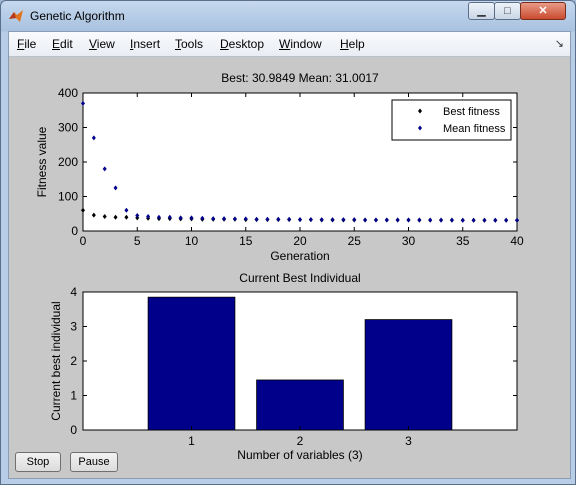  Describe the element at coordinates (192, 241) in the screenshot. I see `x-tick-label: 10` at that location.